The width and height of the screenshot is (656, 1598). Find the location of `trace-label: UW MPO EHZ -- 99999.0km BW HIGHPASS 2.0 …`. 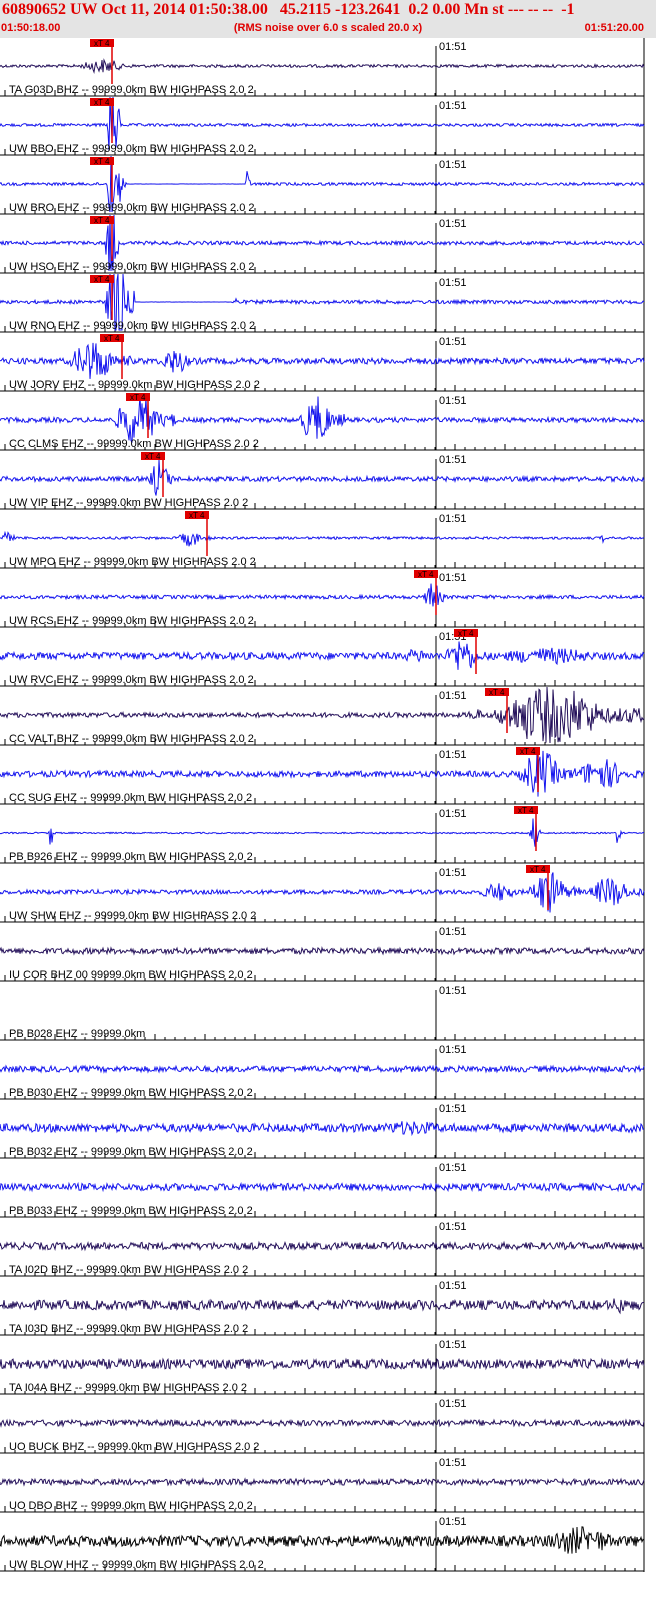

trace-label: UW MPO EHZ -- 99999.0km BW HIGHPASS 2.0 … is located at coordinates (132, 562).